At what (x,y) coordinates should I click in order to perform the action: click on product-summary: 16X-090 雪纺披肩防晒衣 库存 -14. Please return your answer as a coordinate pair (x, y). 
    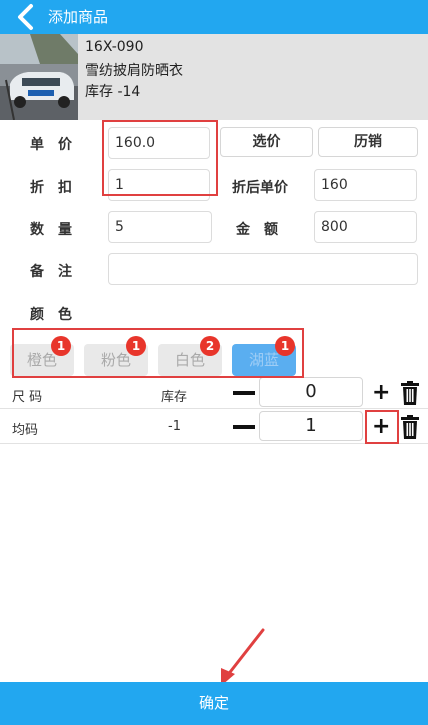
    Looking at the image, I should click on (214, 77).